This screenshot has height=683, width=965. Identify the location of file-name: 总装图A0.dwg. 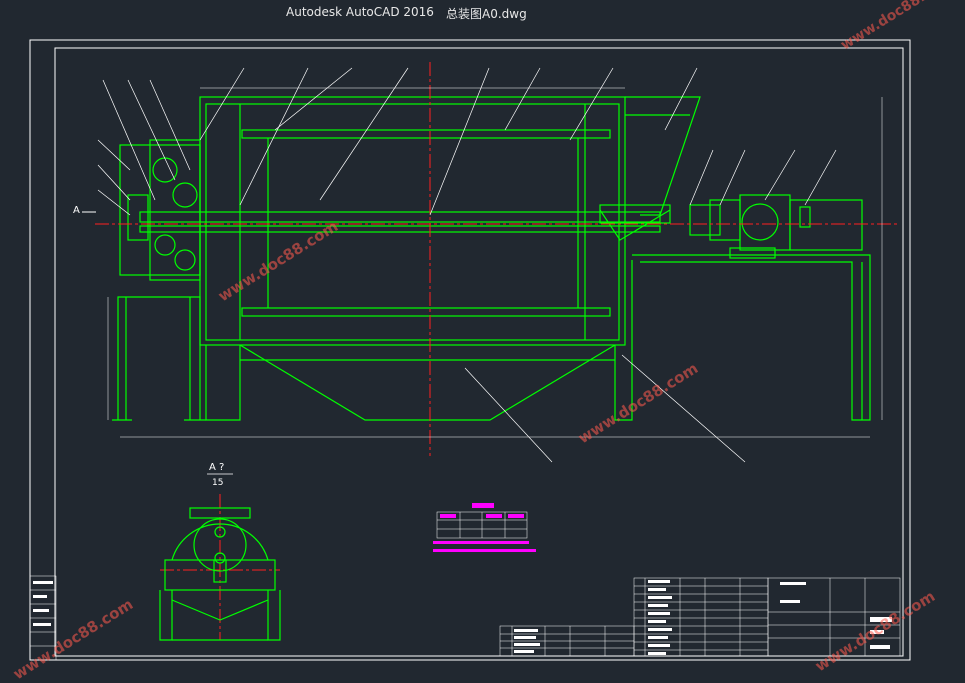
(486, 14).